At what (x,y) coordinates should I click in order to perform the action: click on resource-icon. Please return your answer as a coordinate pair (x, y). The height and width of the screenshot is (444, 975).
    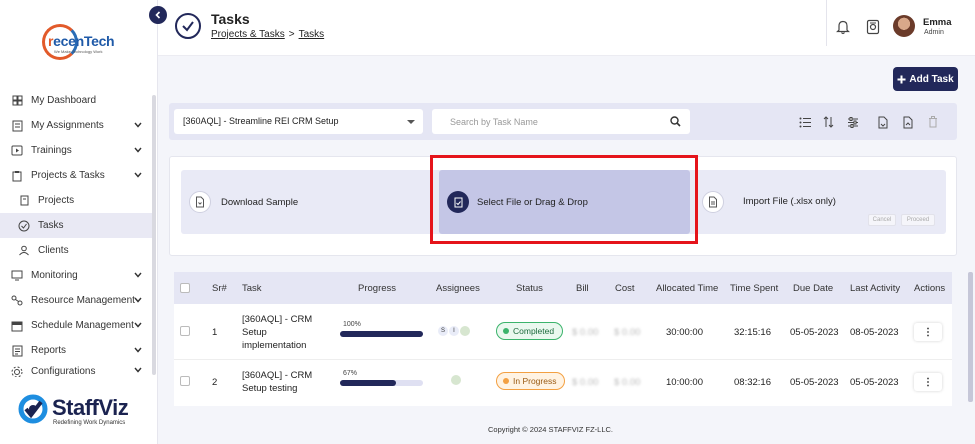
    Looking at the image, I should click on (17, 301).